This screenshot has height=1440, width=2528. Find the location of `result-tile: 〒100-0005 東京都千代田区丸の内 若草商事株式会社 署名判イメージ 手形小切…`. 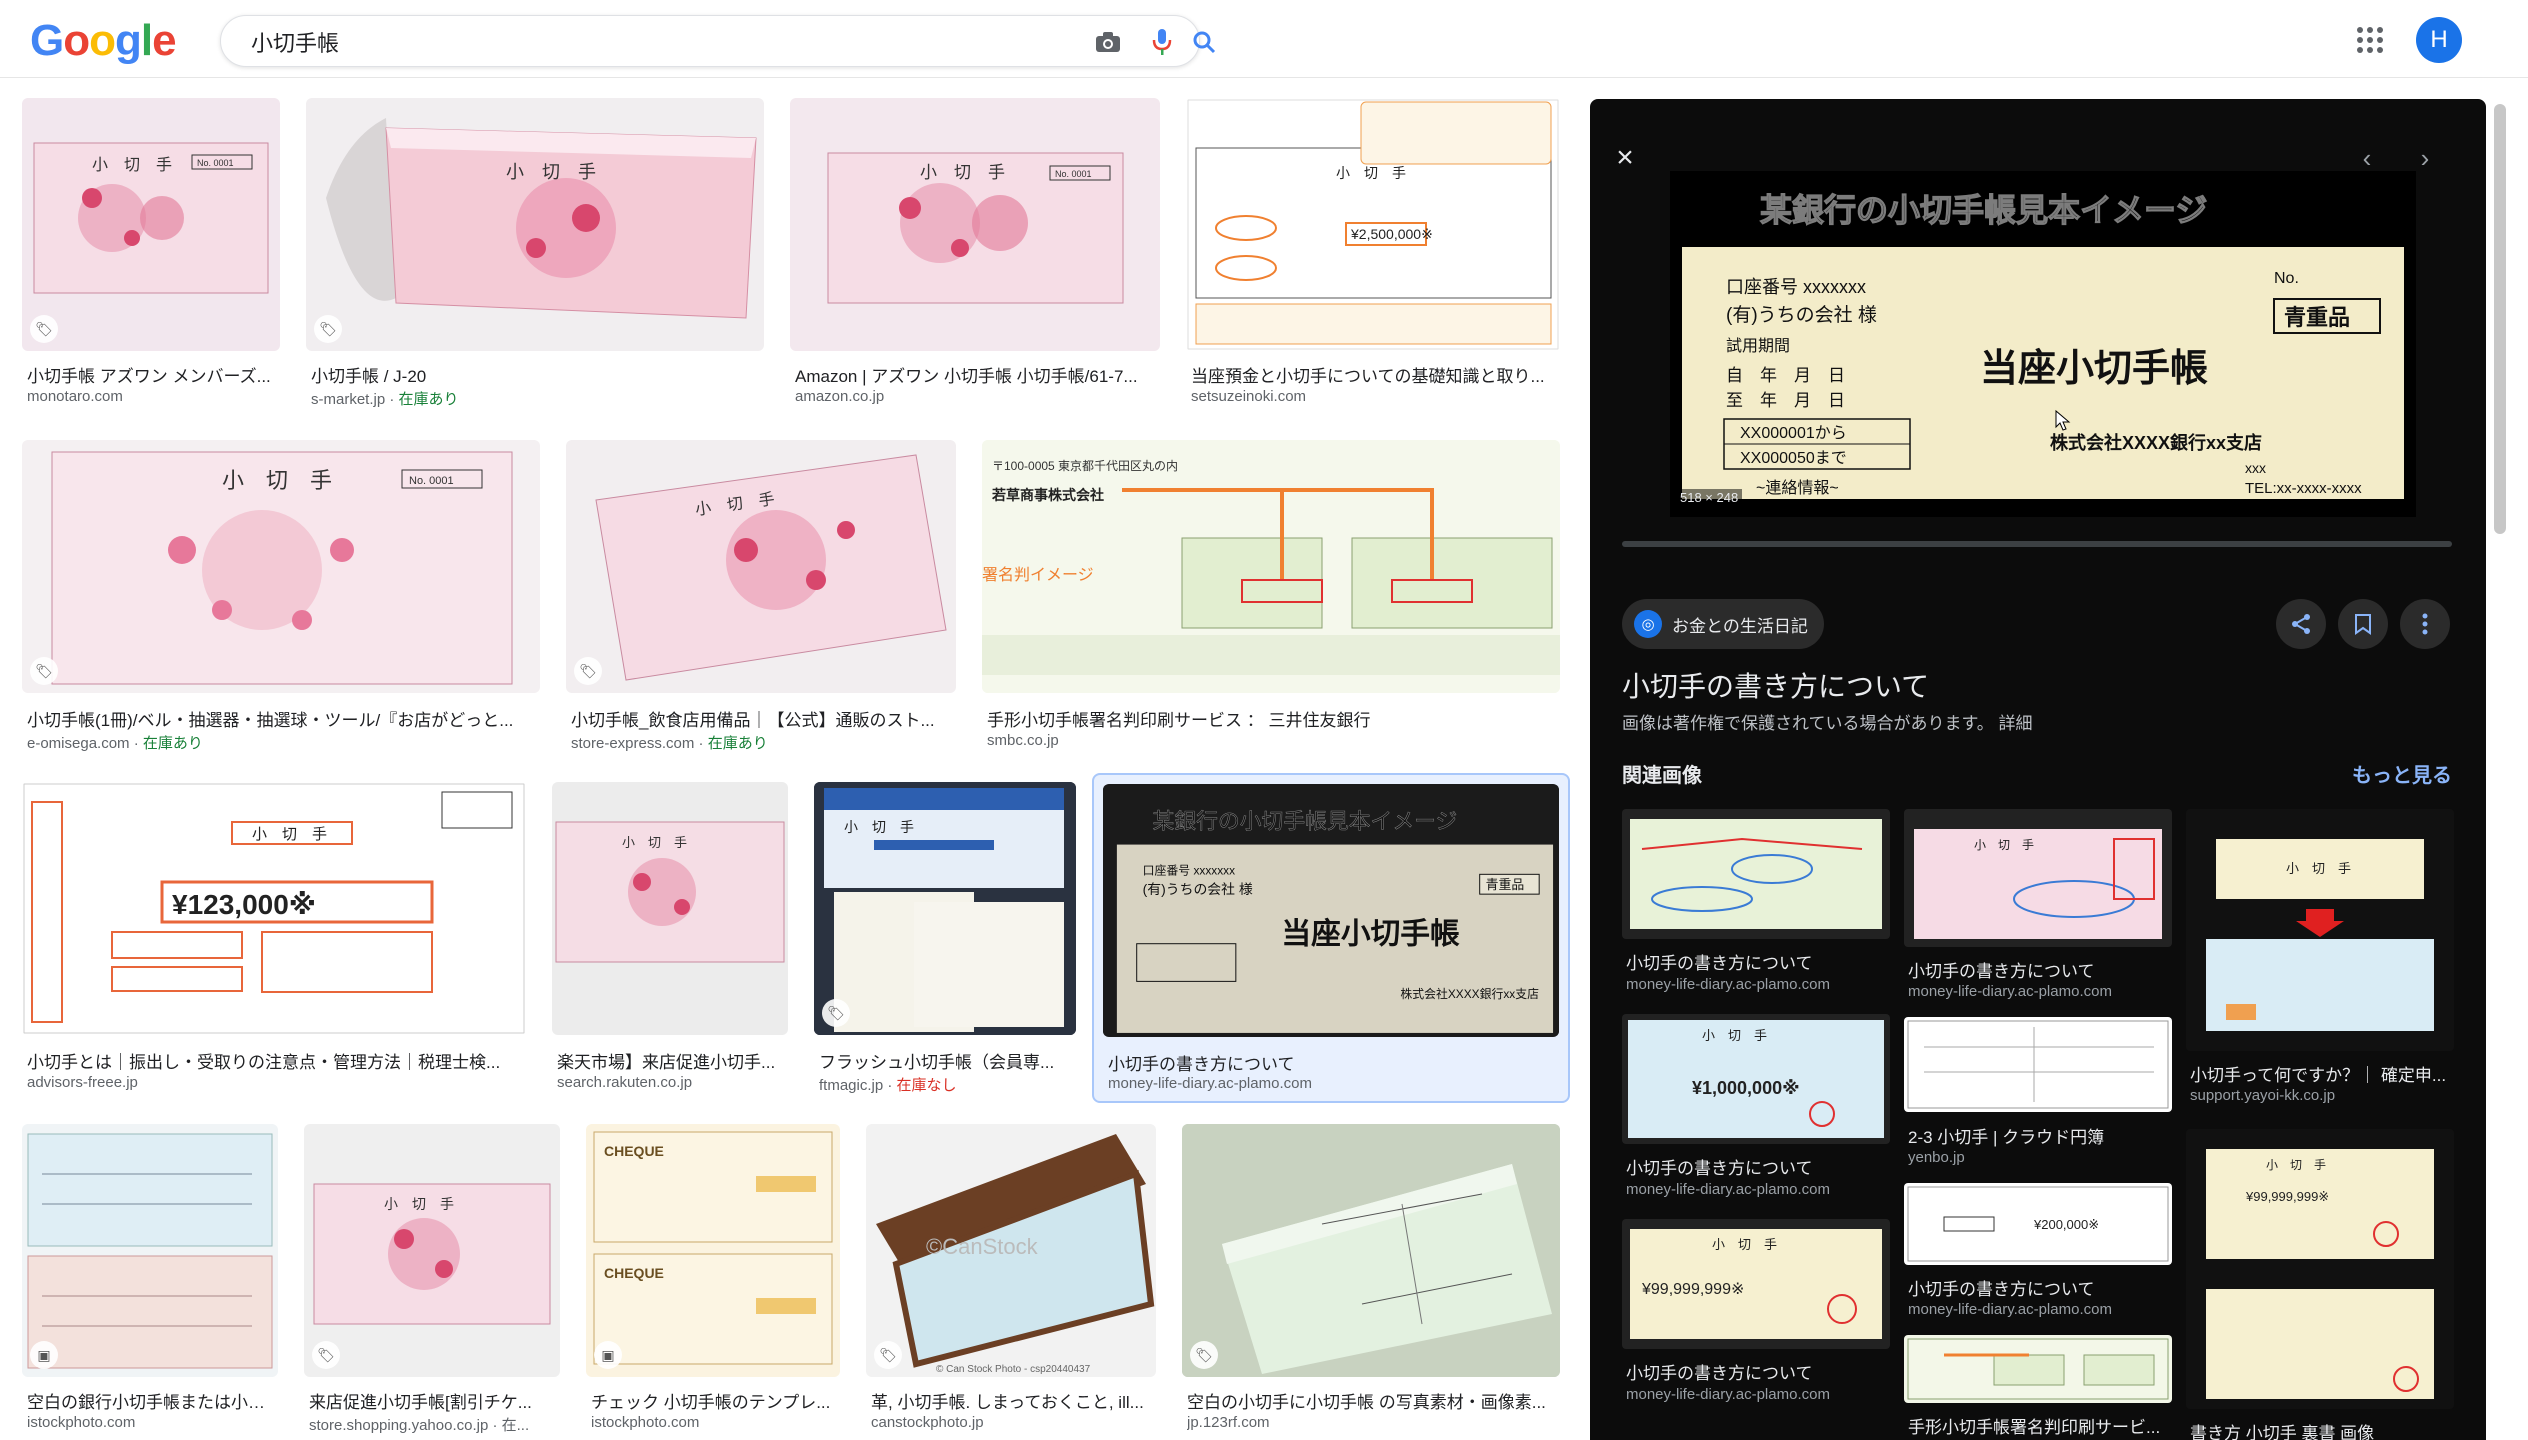

result-tile: 〒100-0005 東京都千代田区丸の内 若草商事株式会社 署名判イメージ 手形小切… is located at coordinates (1271, 596).